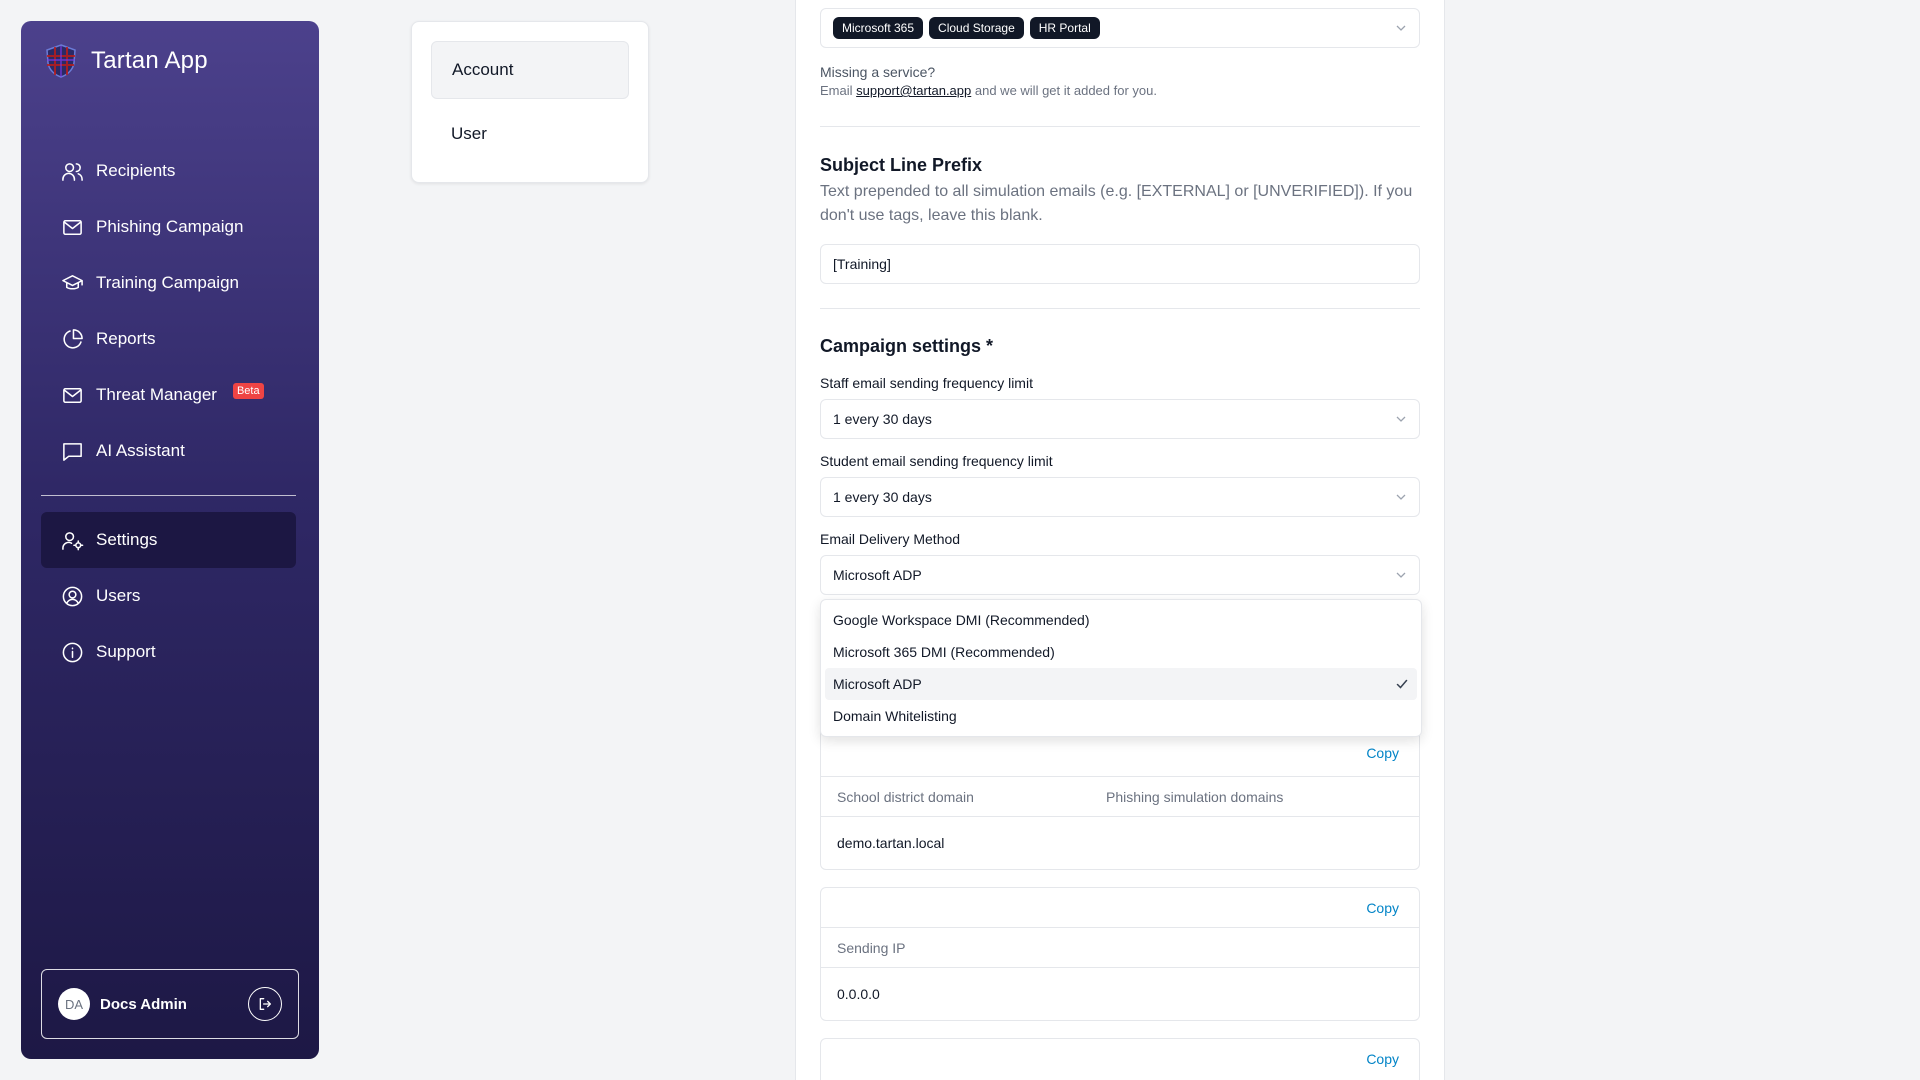 The width and height of the screenshot is (1920, 1080). What do you see at coordinates (976, 28) in the screenshot?
I see `service-tag: Cloud Storage` at bounding box center [976, 28].